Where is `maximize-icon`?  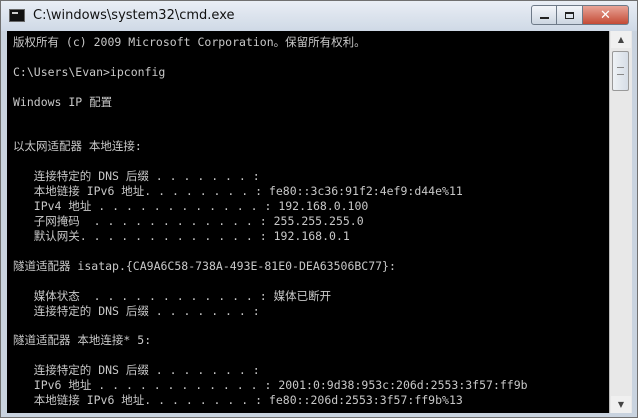 maximize-icon is located at coordinates (569, 15).